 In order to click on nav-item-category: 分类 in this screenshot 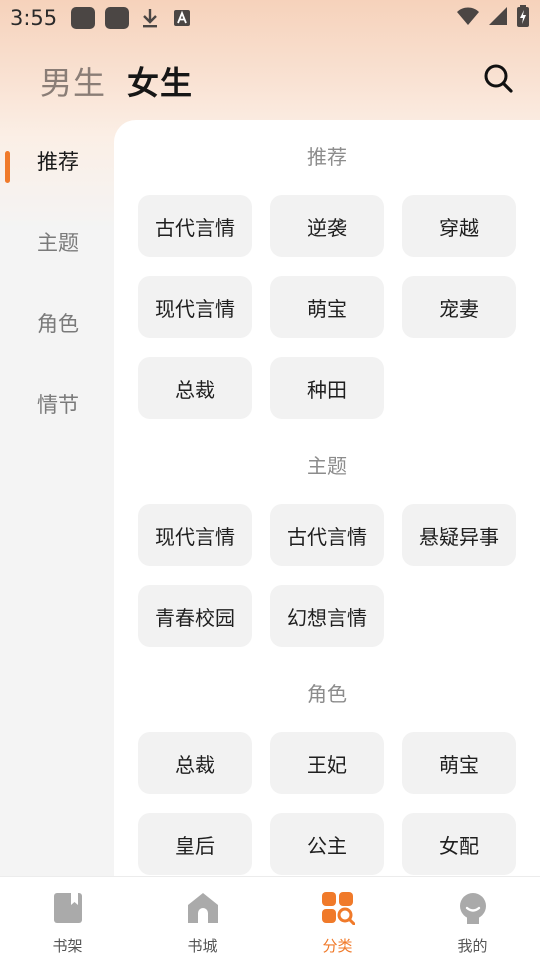, I will do `click(337, 918)`.